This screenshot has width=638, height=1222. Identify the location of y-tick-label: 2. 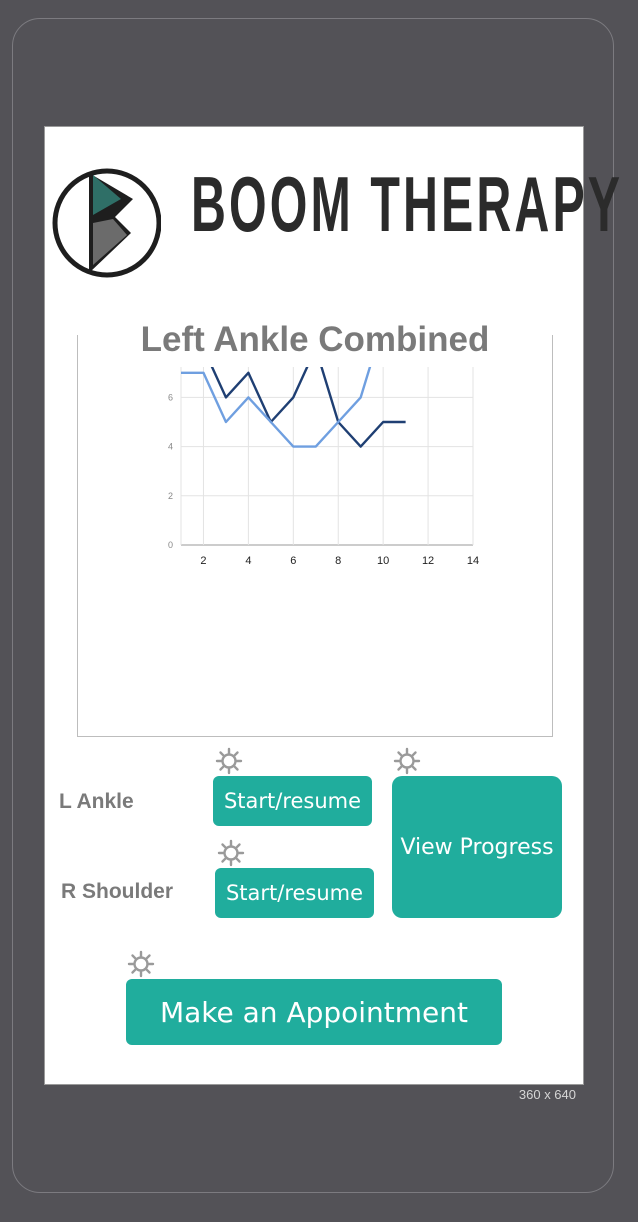
(170, 496).